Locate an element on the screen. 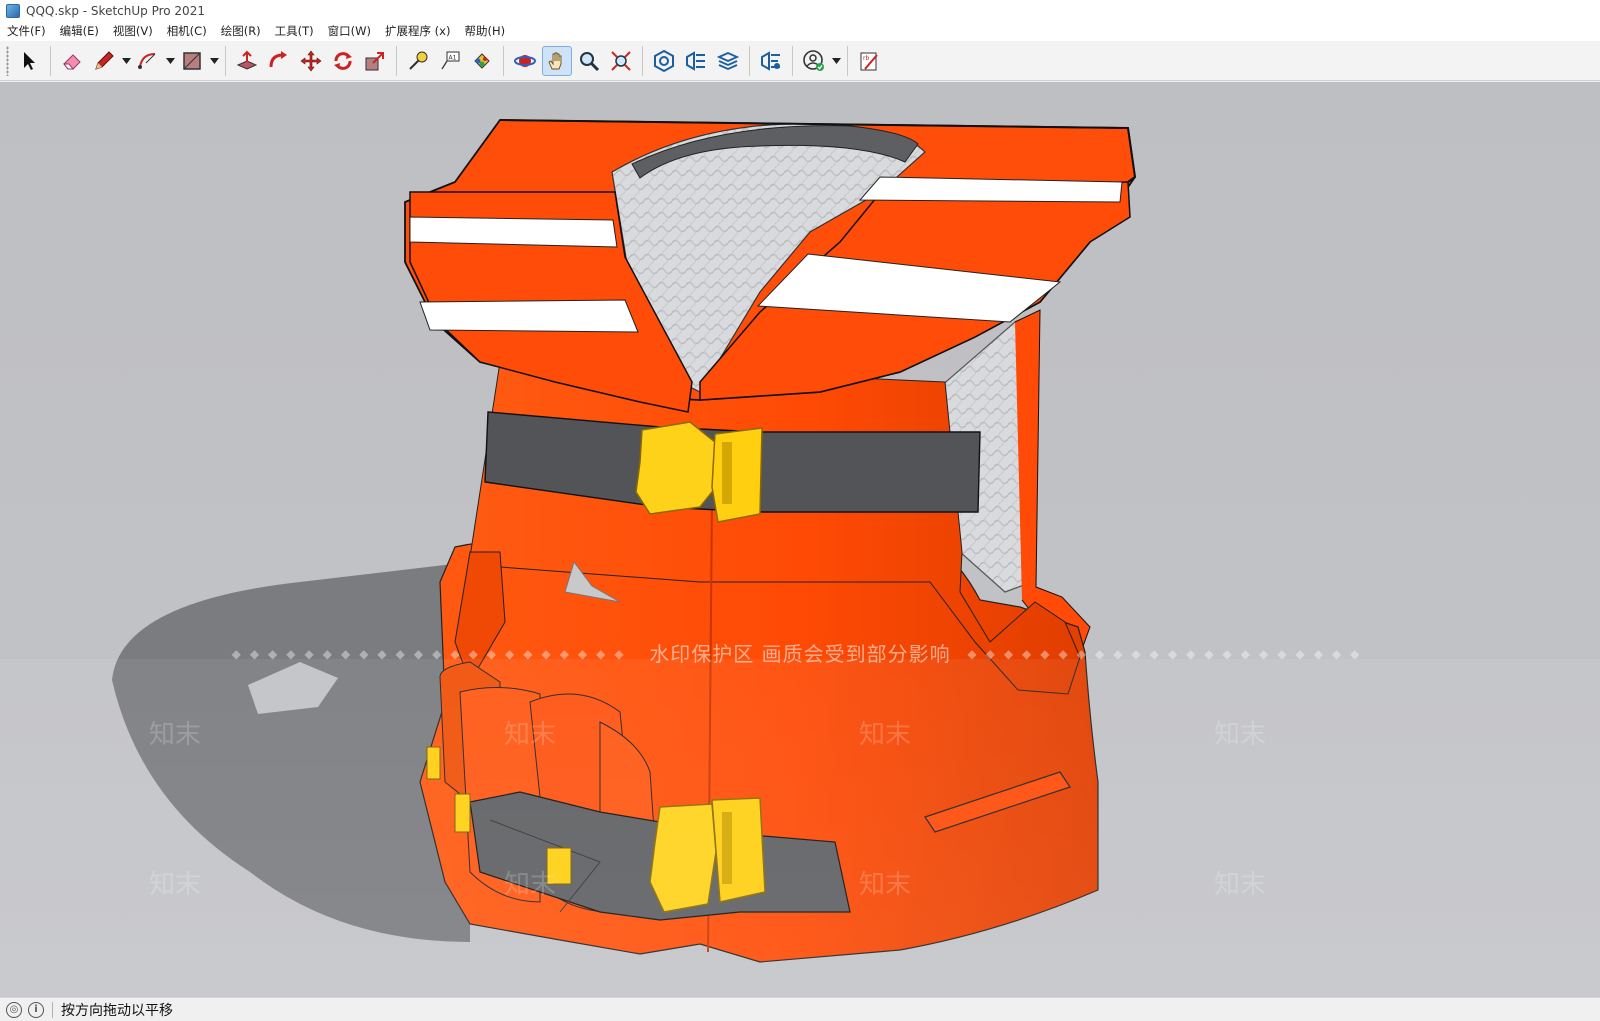 The width and height of the screenshot is (1600, 1021). push-pull-tool-button is located at coordinates (247, 61).